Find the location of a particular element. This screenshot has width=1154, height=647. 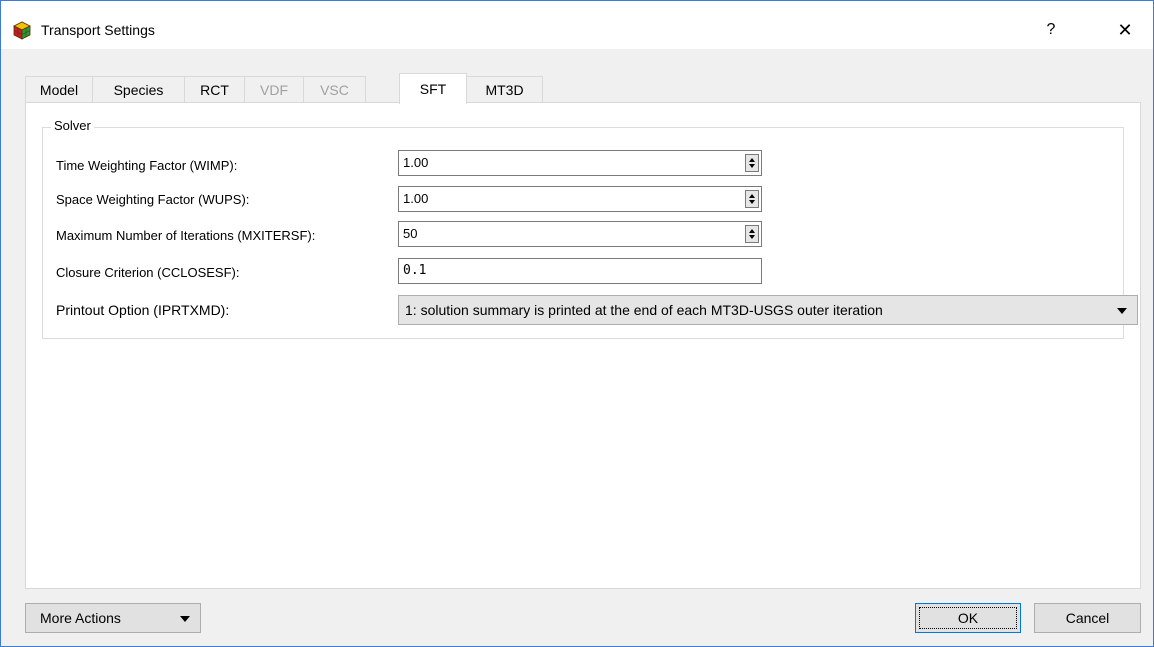

more-actions-button: More Actions is located at coordinates (113, 618).